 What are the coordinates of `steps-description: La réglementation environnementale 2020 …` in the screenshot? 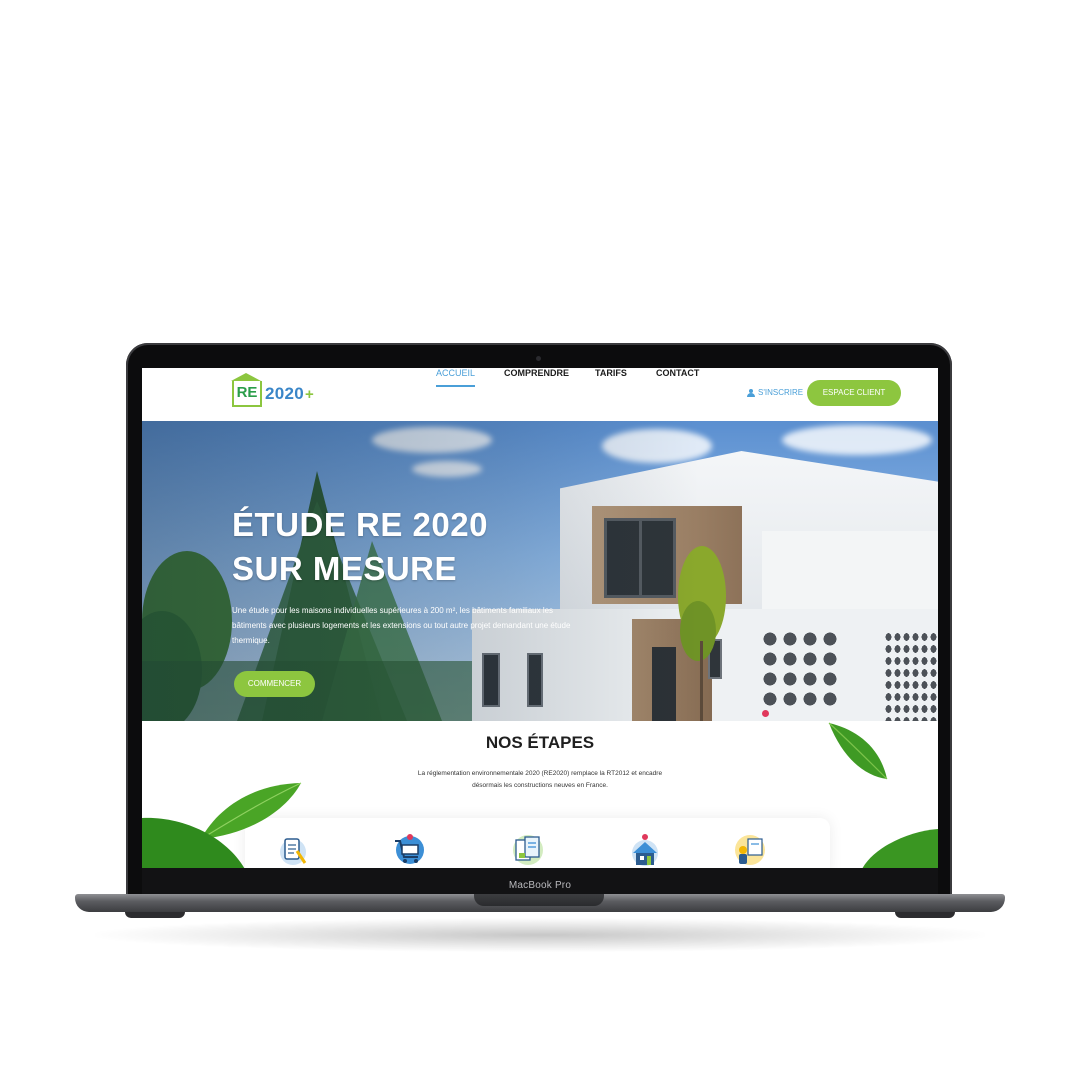 It's located at (540, 780).